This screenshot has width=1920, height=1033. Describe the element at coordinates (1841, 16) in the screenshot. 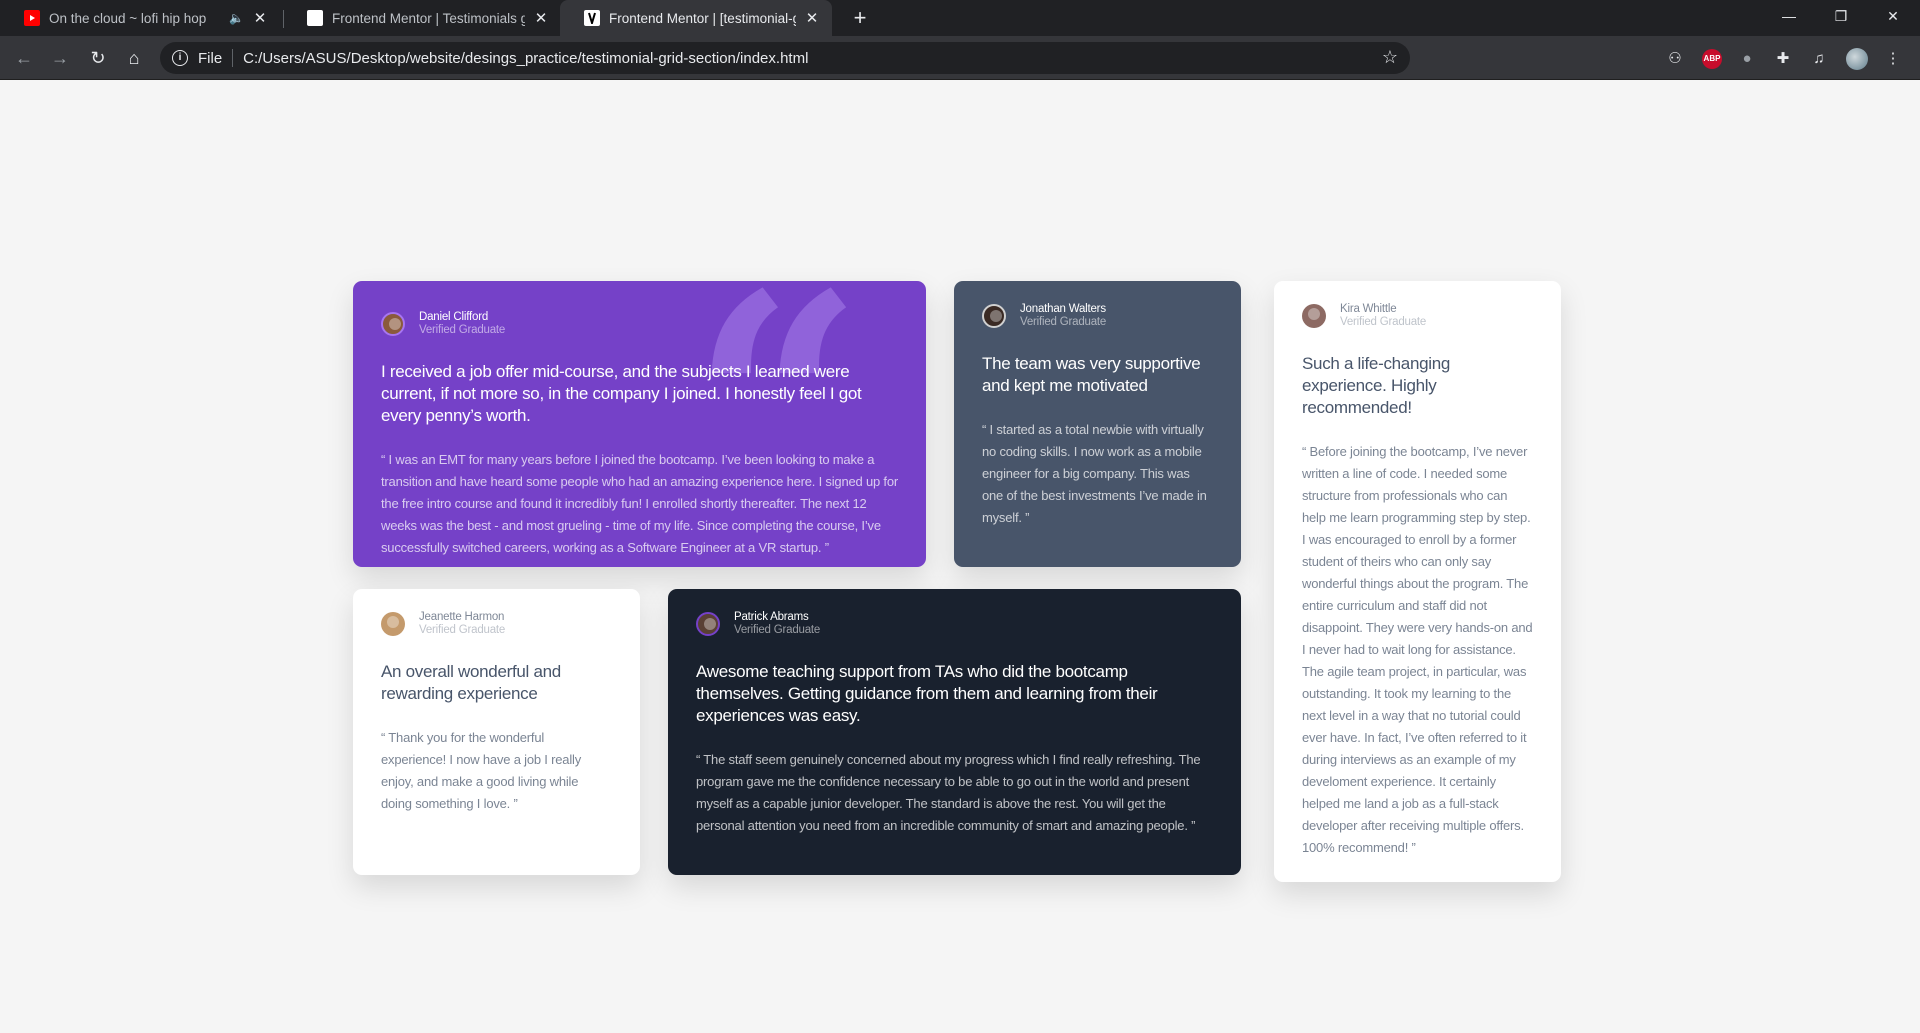

I see `restore-button: ❐` at that location.